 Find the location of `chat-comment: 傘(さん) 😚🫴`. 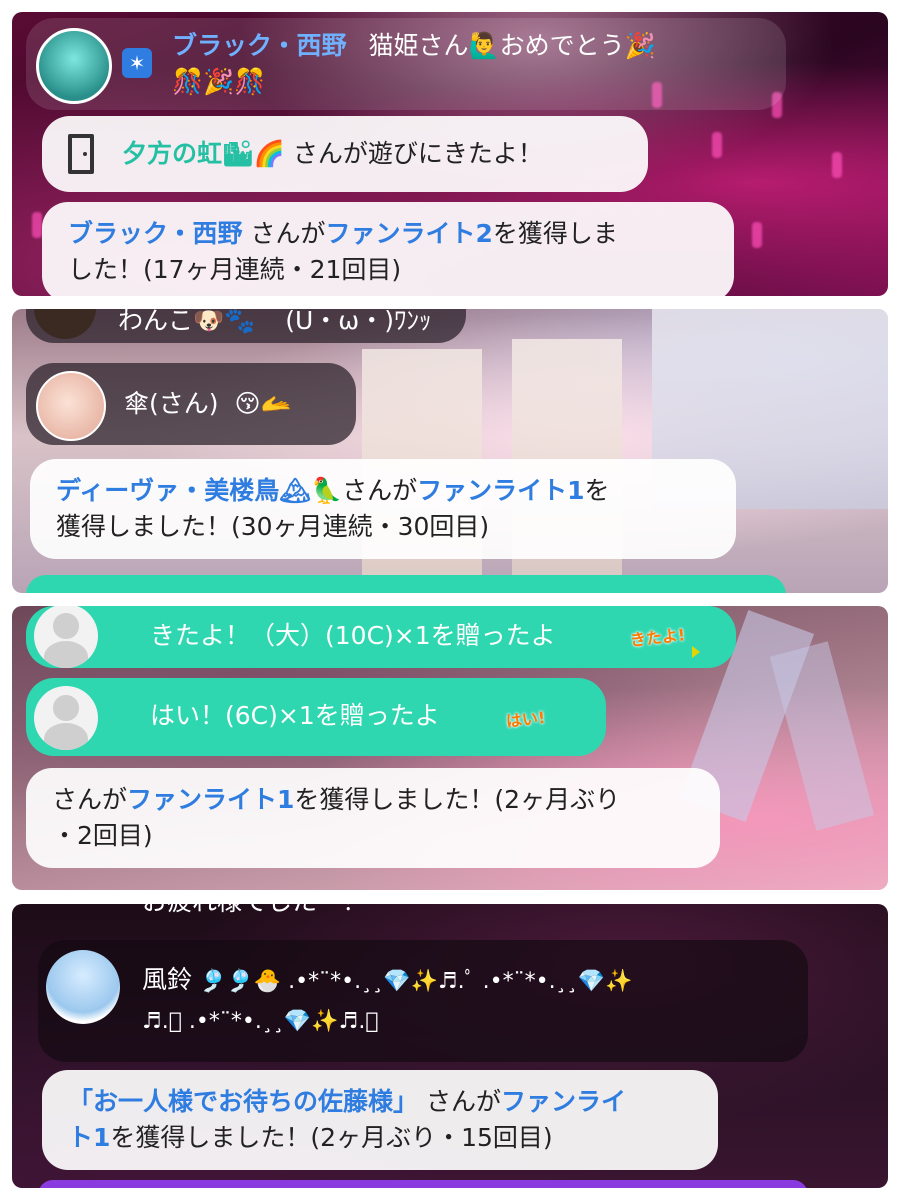

chat-comment: 傘(さん) 😚🫴 is located at coordinates (191, 404).